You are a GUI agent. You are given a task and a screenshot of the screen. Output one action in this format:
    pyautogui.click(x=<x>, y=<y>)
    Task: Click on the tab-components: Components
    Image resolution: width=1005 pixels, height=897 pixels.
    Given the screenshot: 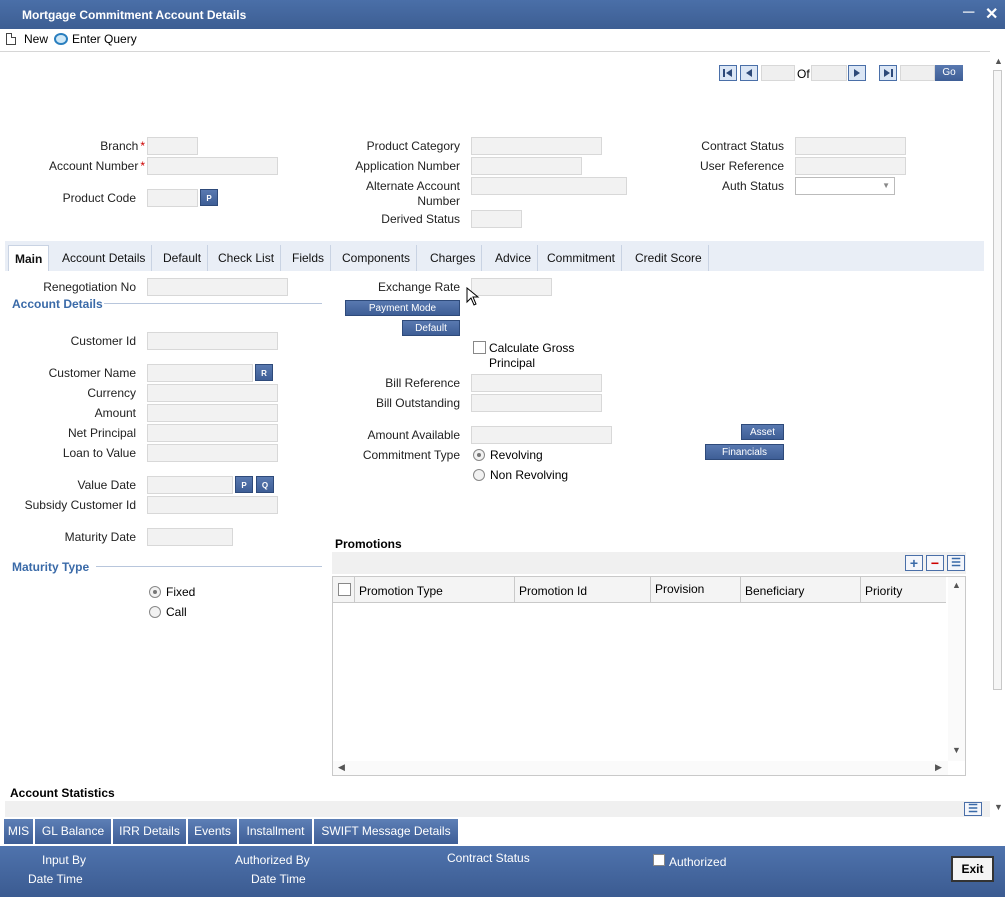 What is the action you would take?
    pyautogui.click(x=377, y=258)
    